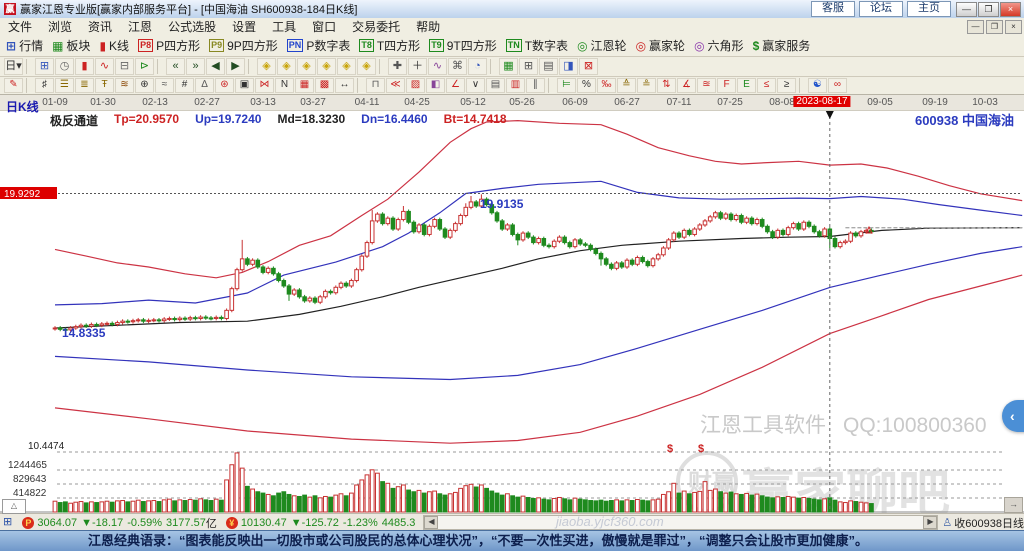 The width and height of the screenshot is (1024, 551). Describe the element at coordinates (508, 66) in the screenshot. I see `tool-icon-toolbar2-27: ▦` at that location.